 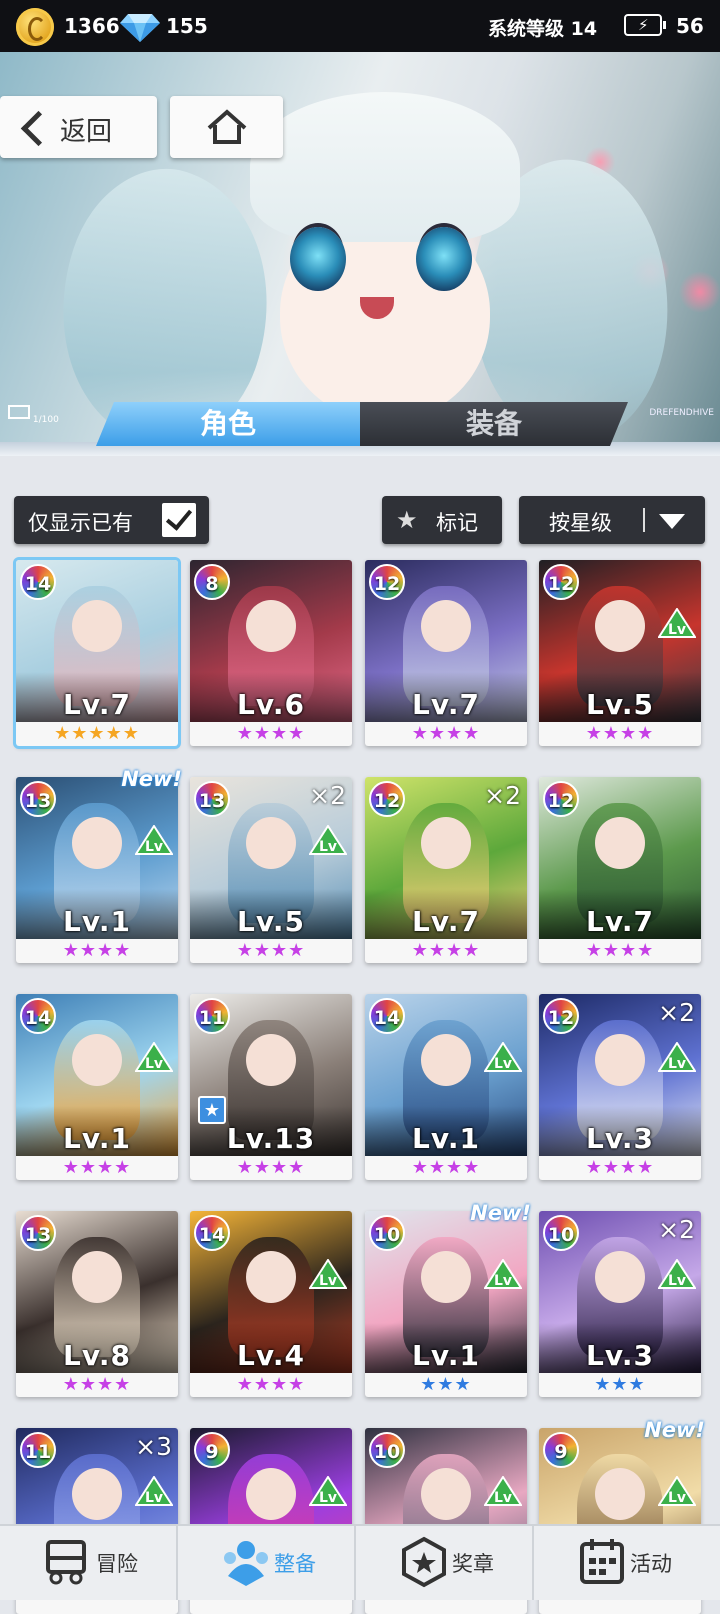 I want to click on nav-adventure-label: 冒险, so click(x=117, y=1564).